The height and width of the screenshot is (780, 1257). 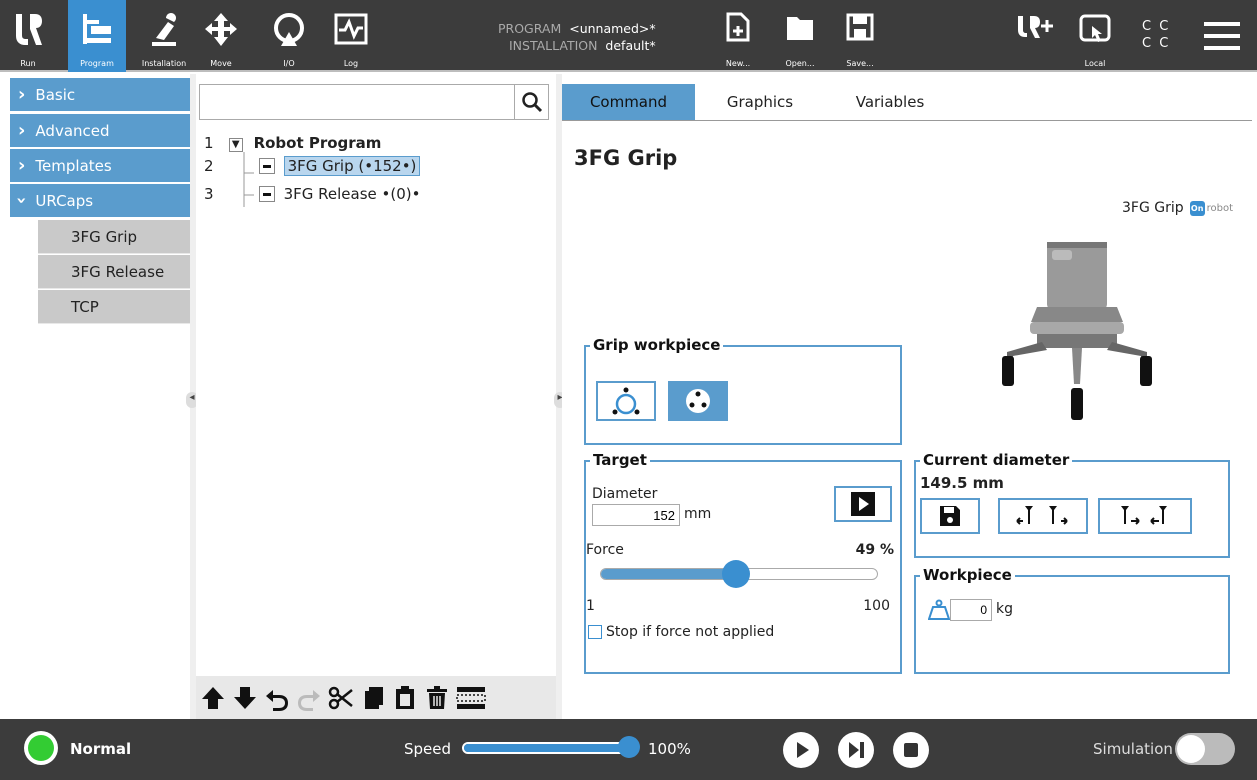 I want to click on undo-icon, so click(x=277, y=698).